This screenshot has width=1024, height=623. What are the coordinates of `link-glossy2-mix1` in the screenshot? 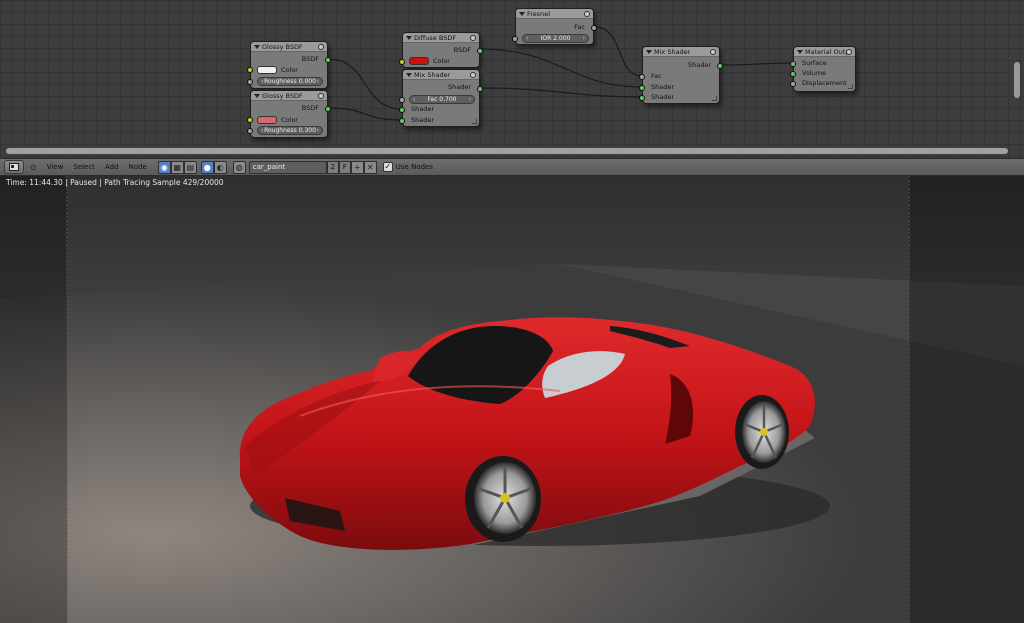 It's located at (365, 114).